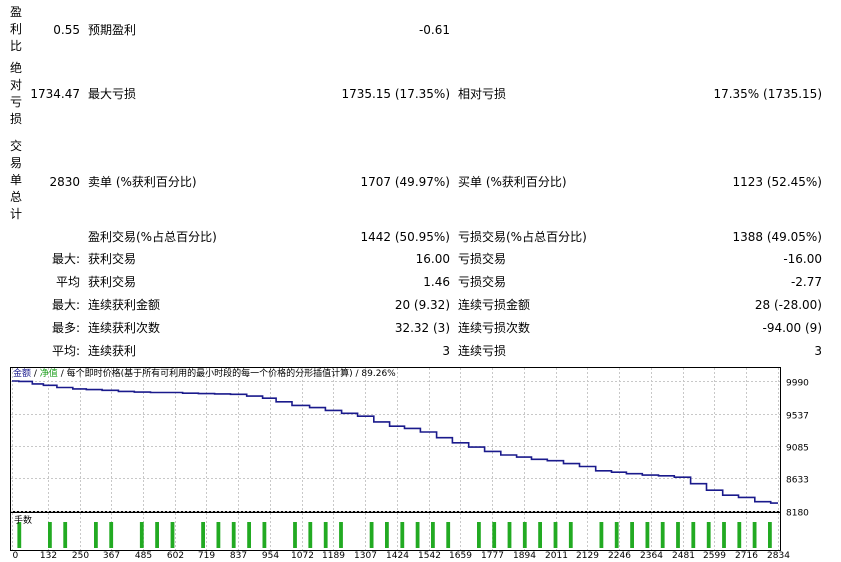  I want to click on x-tick-label: 1307, so click(365, 555).